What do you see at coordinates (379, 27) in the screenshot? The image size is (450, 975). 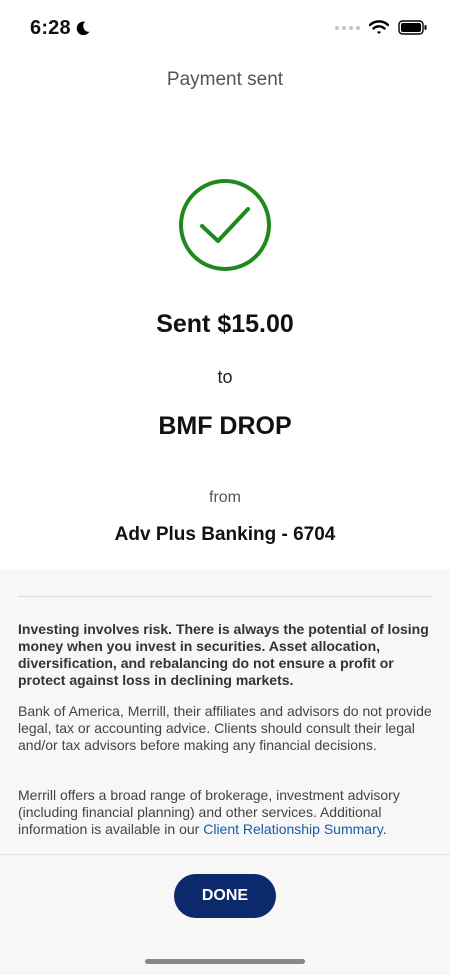 I see `wifi-icon` at bounding box center [379, 27].